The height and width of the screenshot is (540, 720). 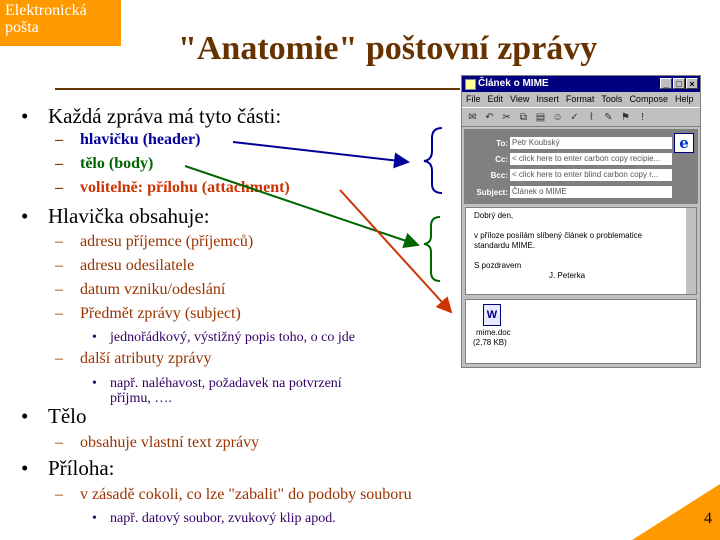 What do you see at coordinates (625, 117) in the screenshot?
I see `flag-icon: ⚑` at bounding box center [625, 117].